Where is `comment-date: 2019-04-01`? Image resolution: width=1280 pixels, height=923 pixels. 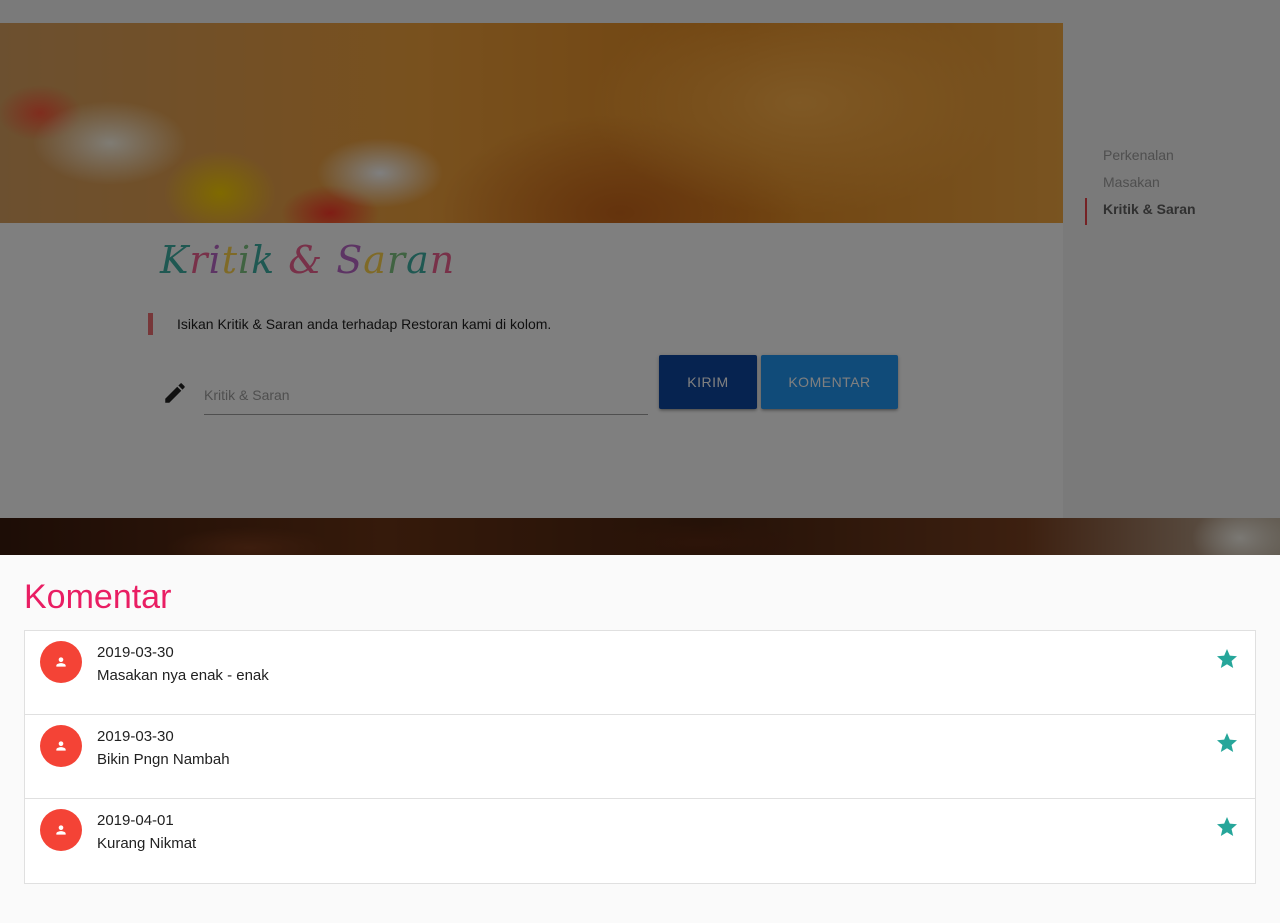 comment-date: 2019-04-01 is located at coordinates (135, 820).